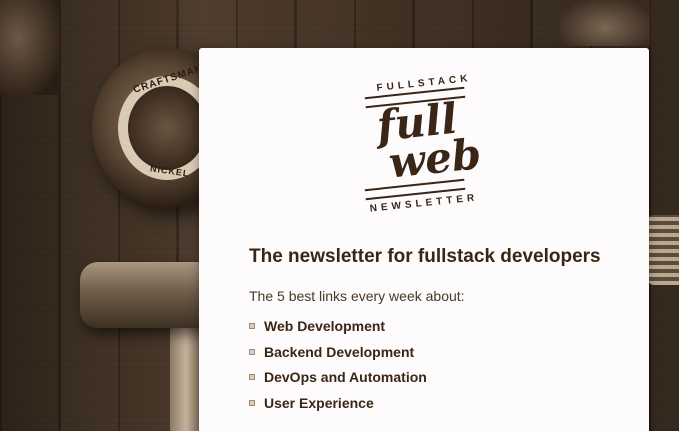 The image size is (679, 431). Describe the element at coordinates (339, 351) in the screenshot. I see `topic-label: Backend Development` at that location.